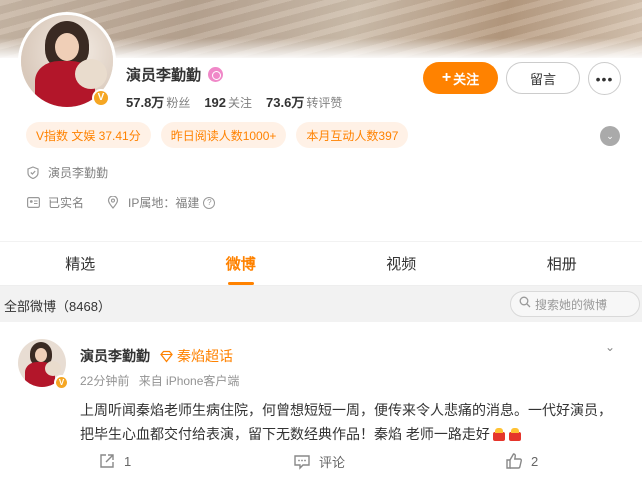  Describe the element at coordinates (189, 381) in the screenshot. I see `post-source: 来自 iPhone客户端` at that location.